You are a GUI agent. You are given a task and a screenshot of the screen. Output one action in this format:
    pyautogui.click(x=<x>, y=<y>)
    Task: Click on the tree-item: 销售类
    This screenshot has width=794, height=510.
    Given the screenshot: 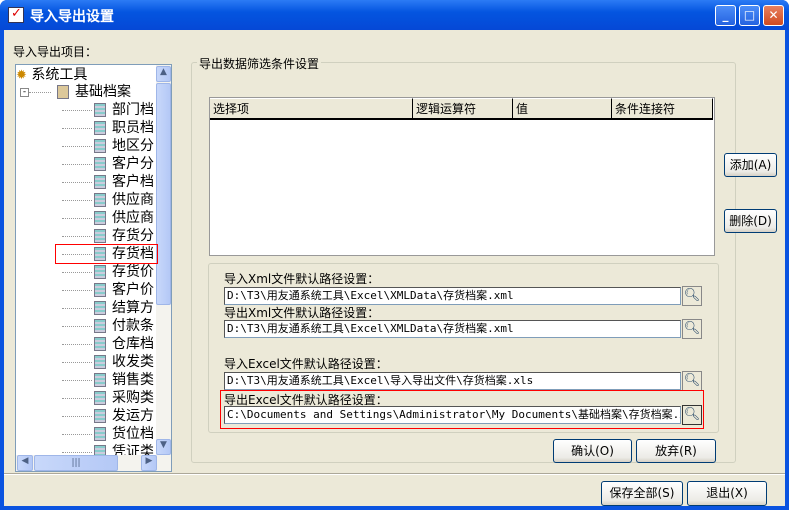 What is the action you would take?
    pyautogui.click(x=108, y=380)
    